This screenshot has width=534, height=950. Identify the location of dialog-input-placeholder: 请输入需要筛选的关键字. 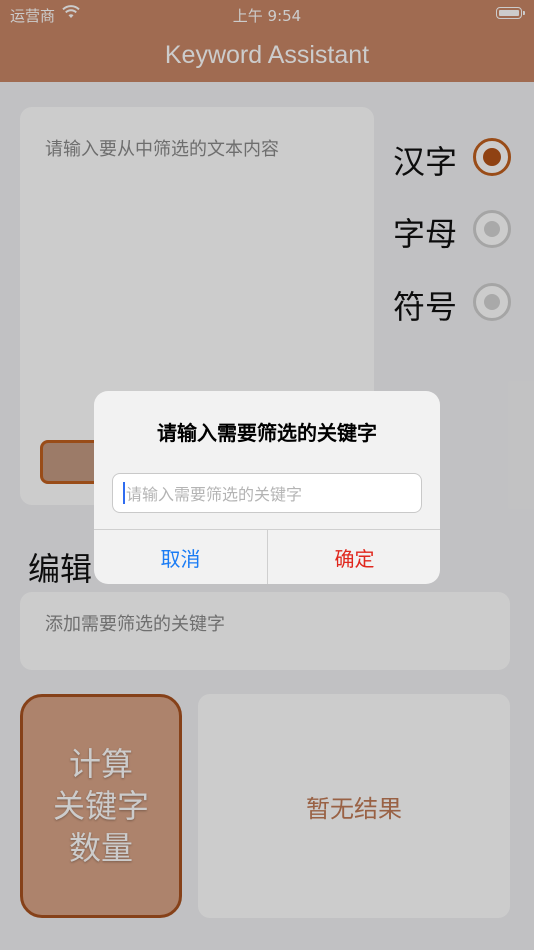
(214, 494).